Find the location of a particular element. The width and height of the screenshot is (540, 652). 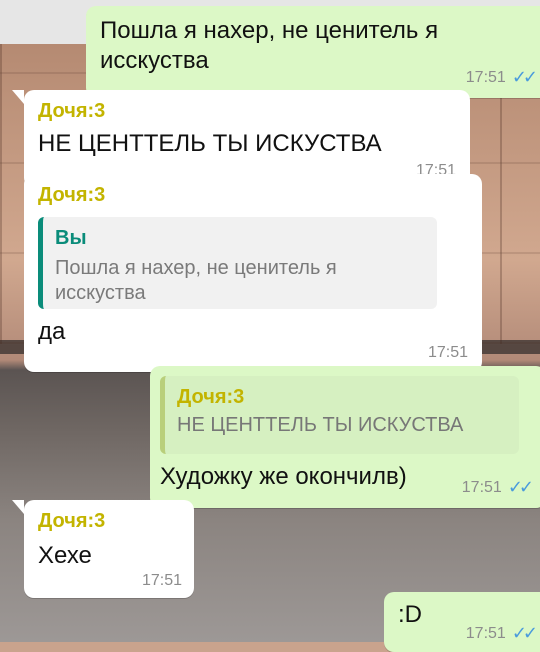

quote-text: Пошла я нахер, не ценитель я исскуства is located at coordinates (196, 280).